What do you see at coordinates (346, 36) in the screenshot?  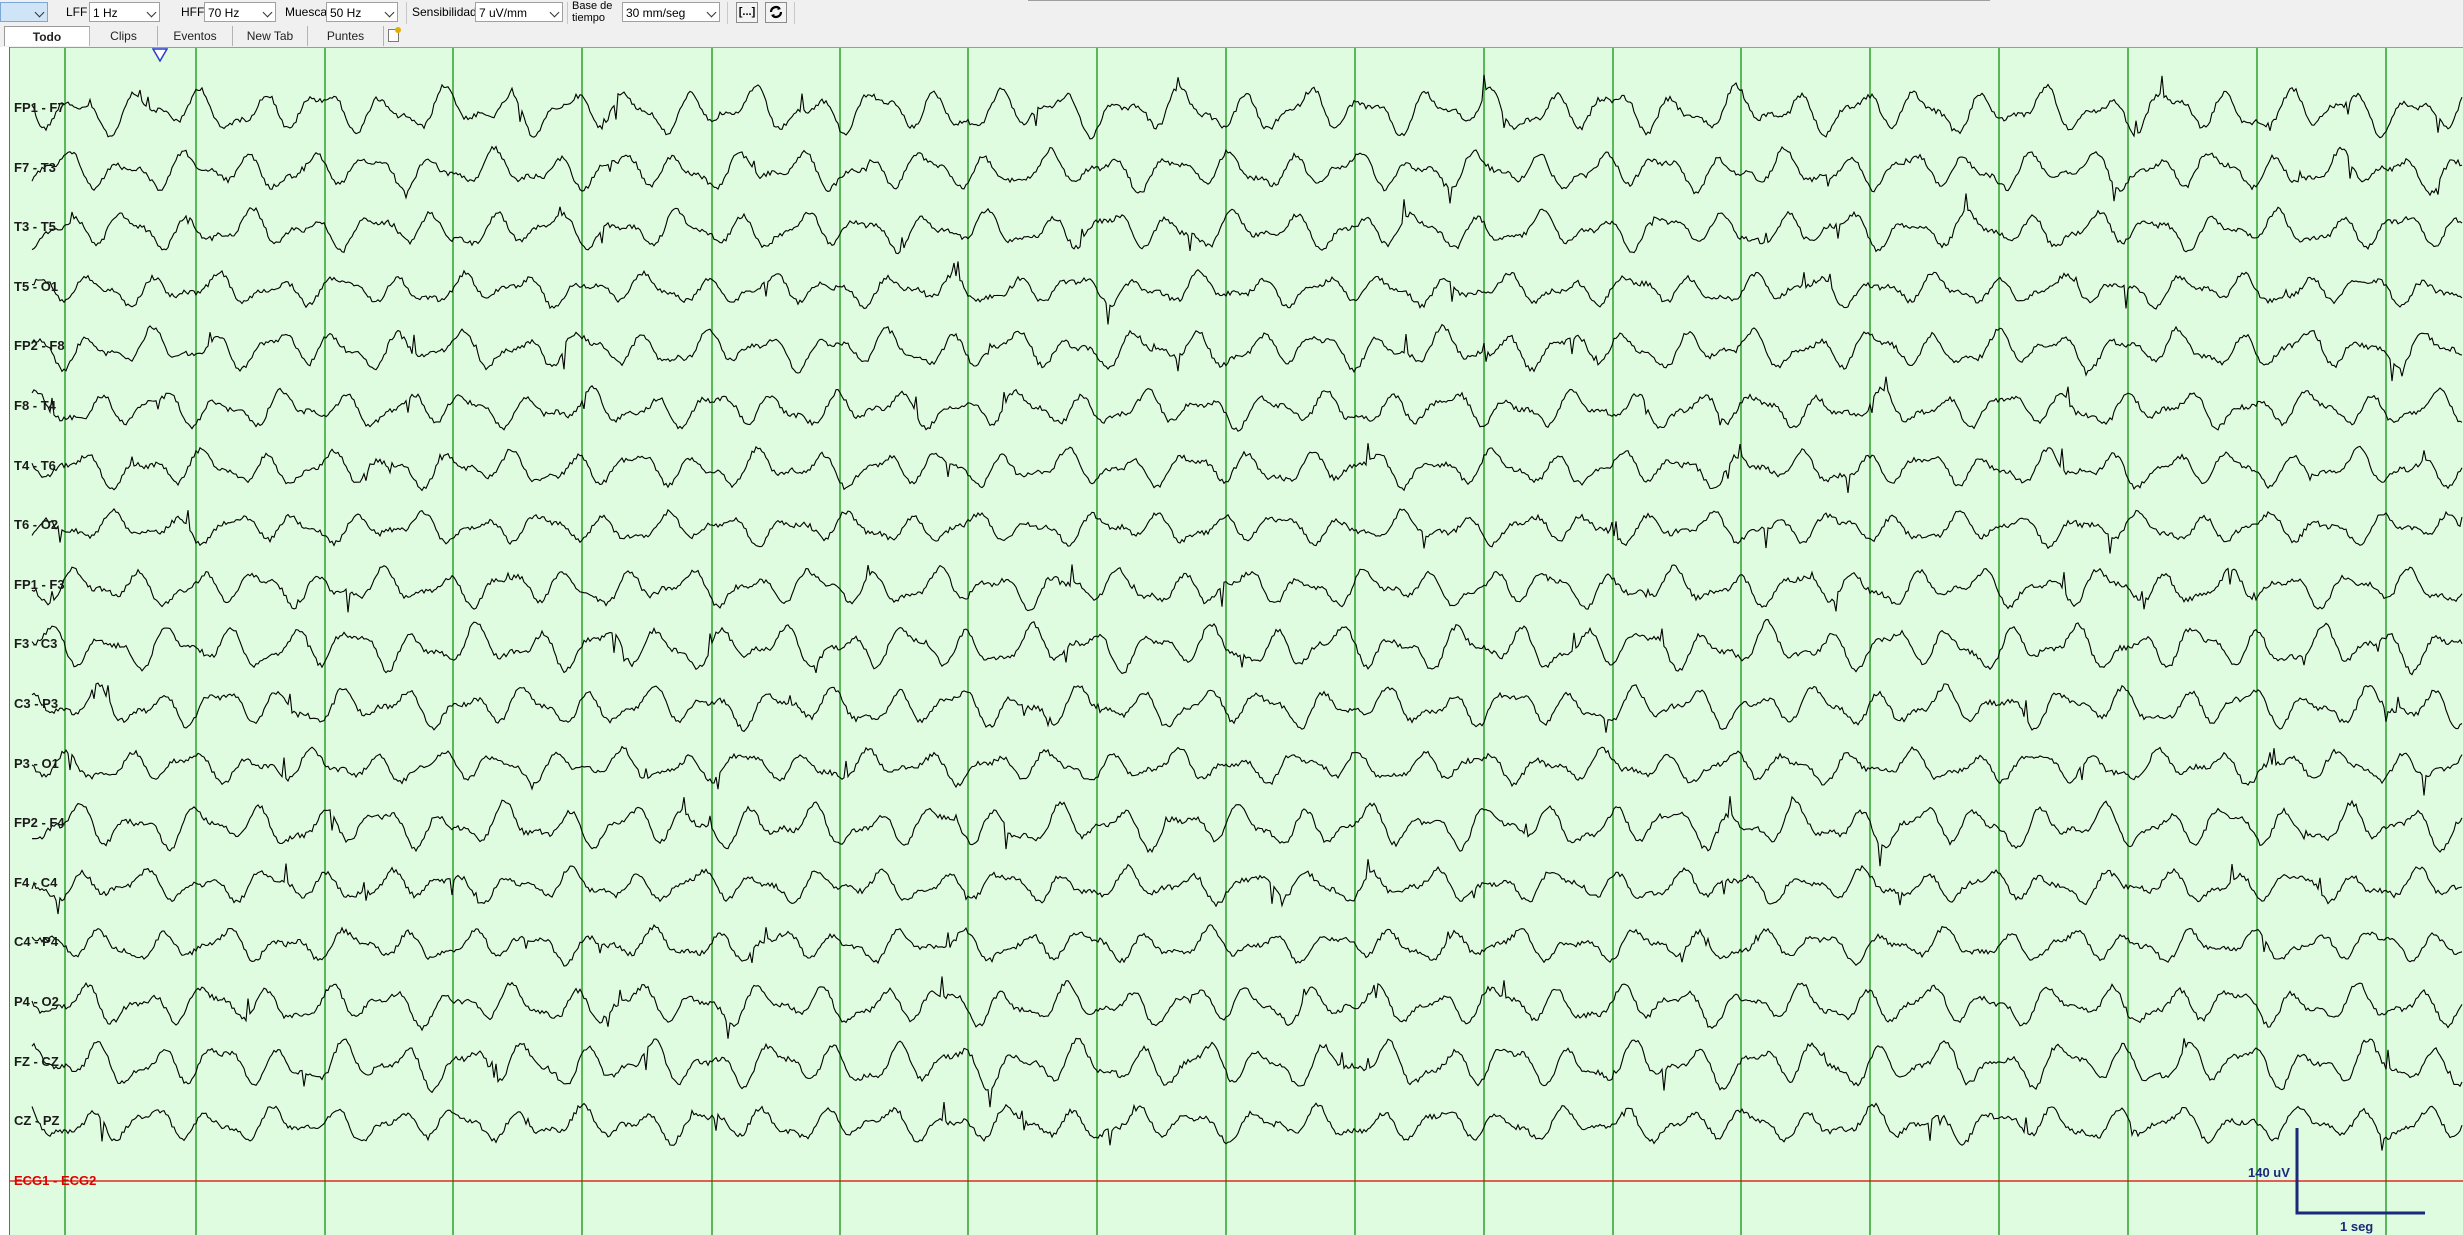 I see `tab-puntes: Puntes` at bounding box center [346, 36].